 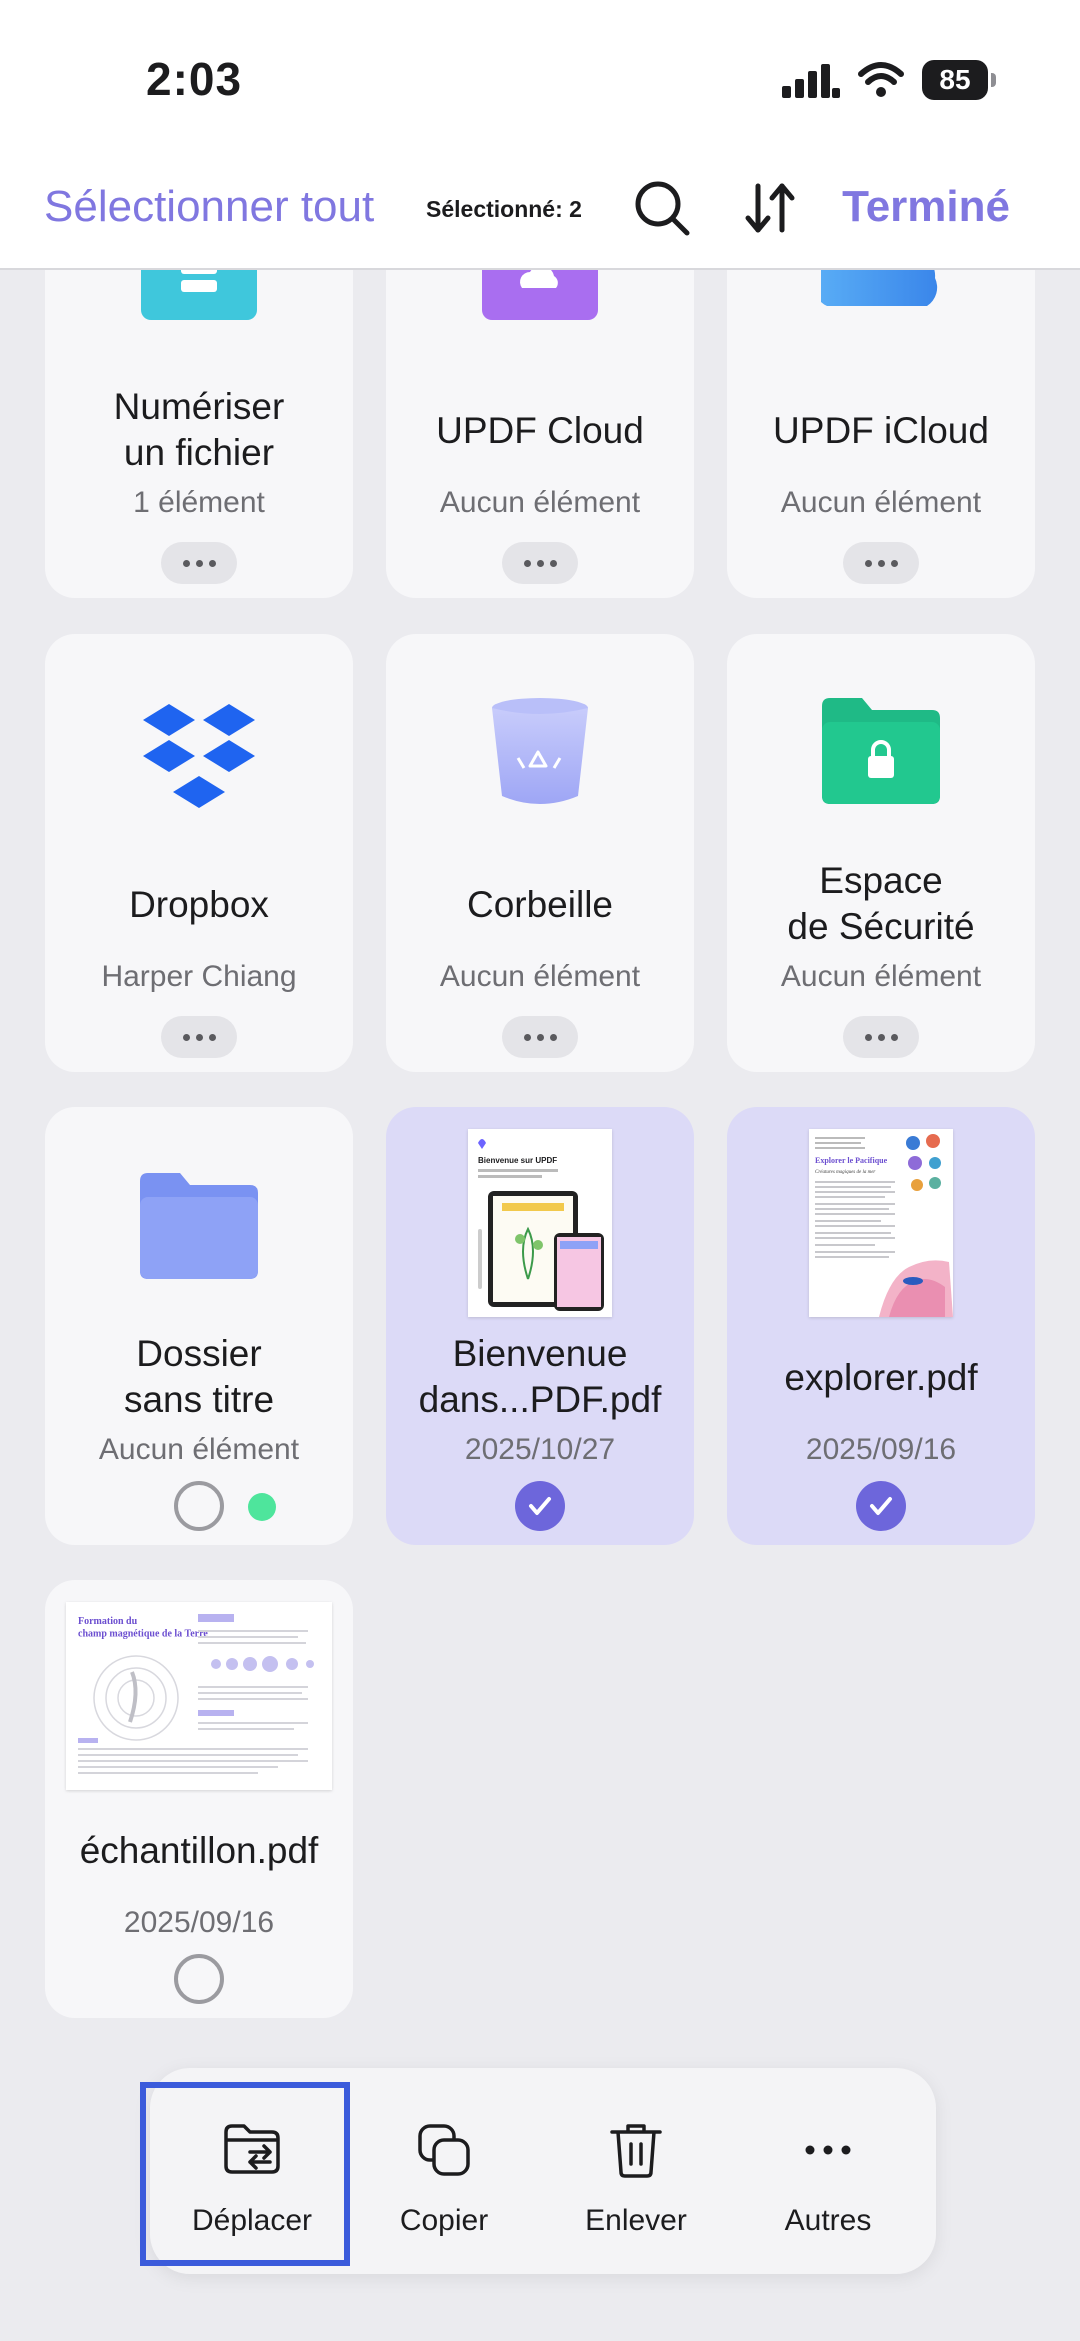 I want to click on search-icon, so click(x=662, y=208).